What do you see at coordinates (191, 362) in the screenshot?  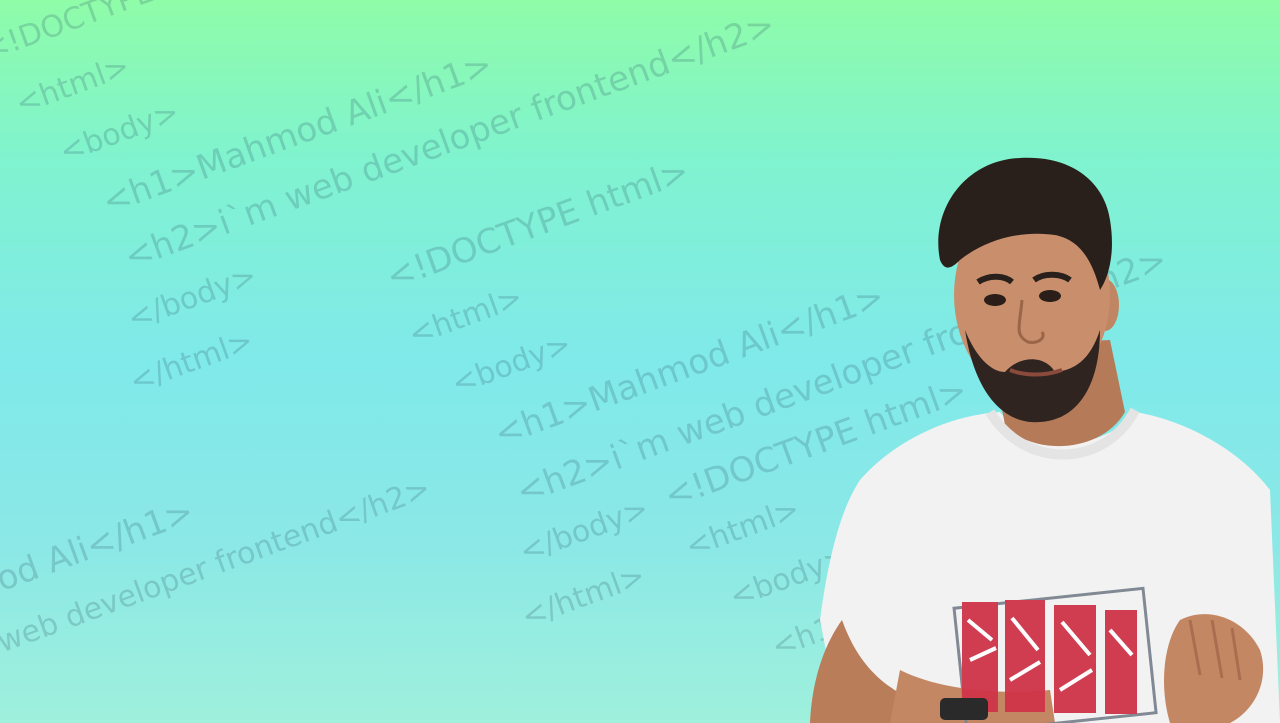 I see `code-text-html-close: </html>` at bounding box center [191, 362].